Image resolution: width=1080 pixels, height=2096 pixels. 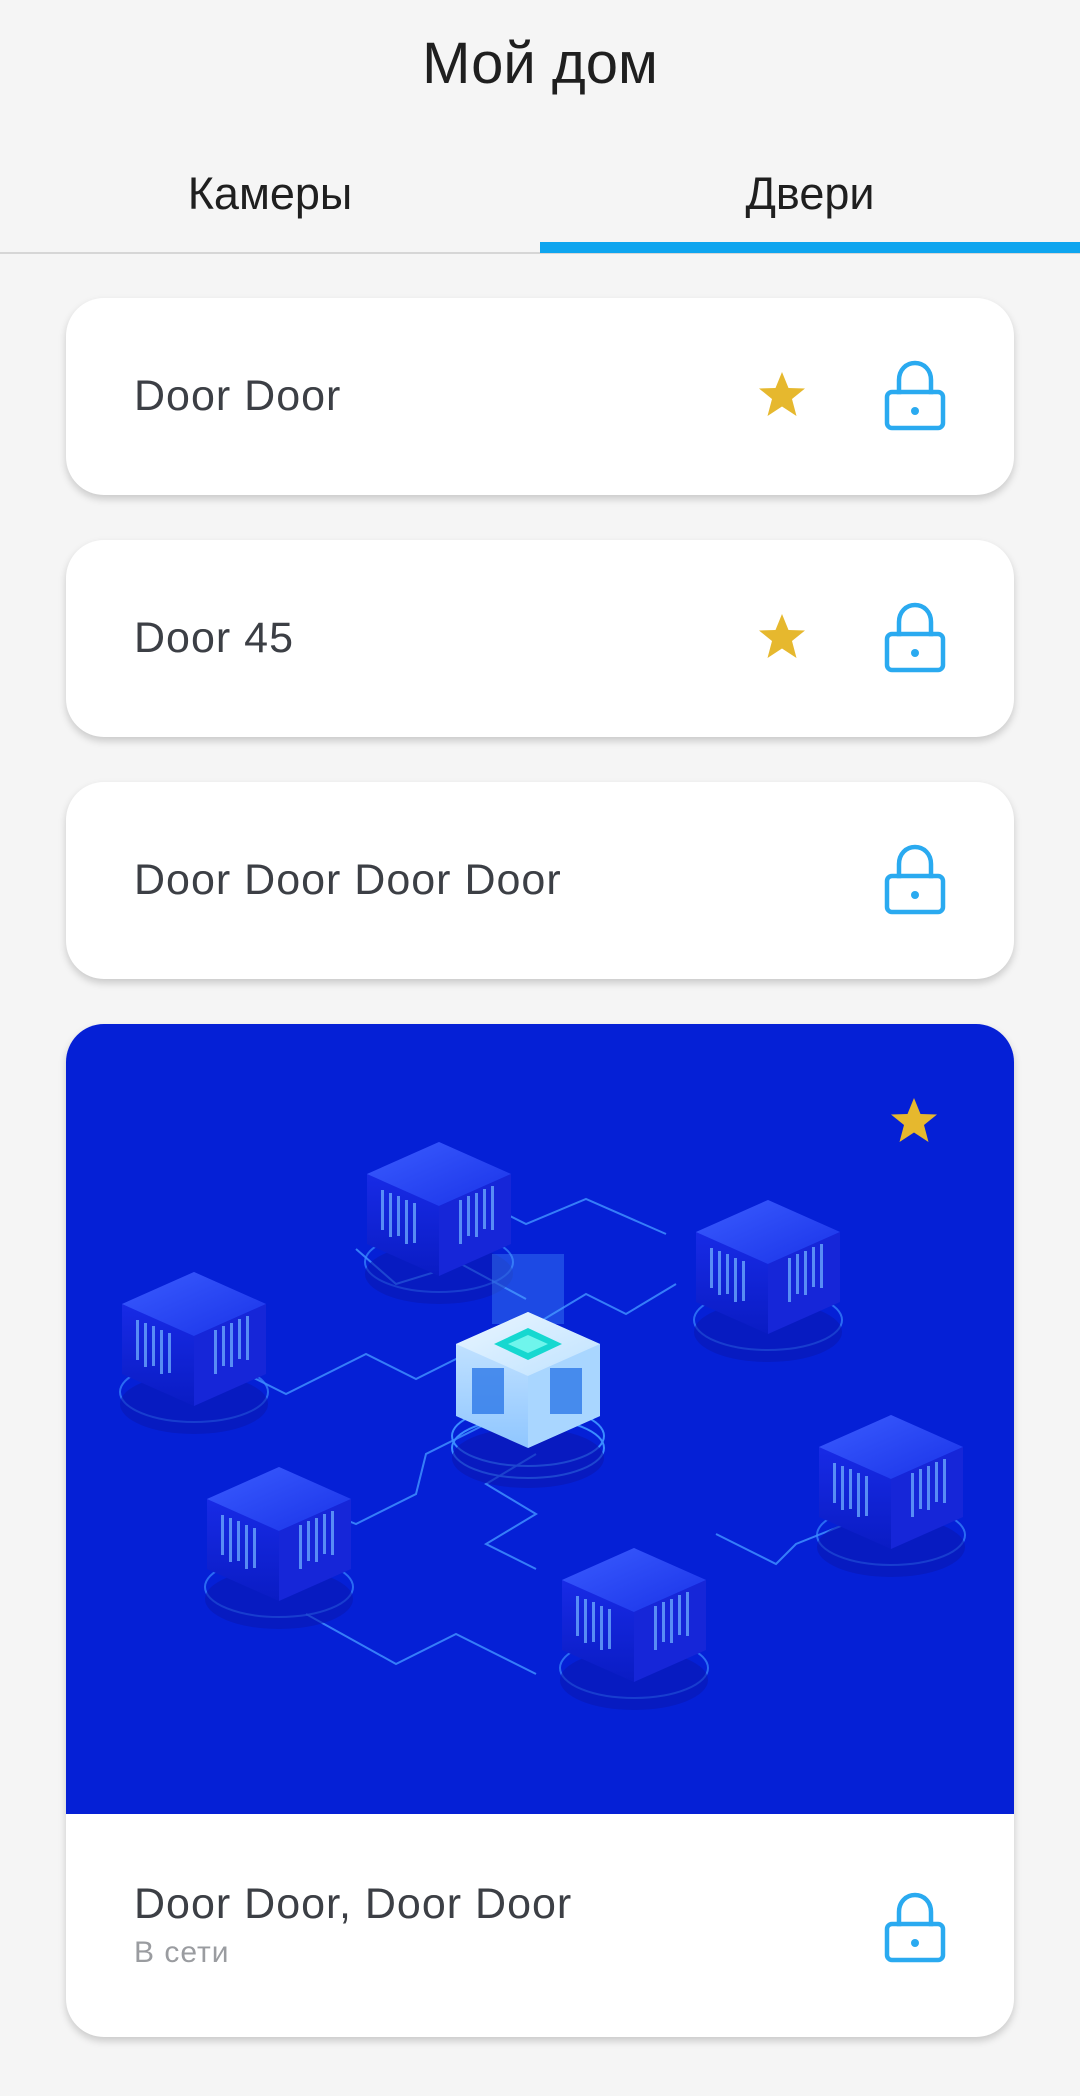 What do you see at coordinates (540, 638) in the screenshot?
I see `door-card: Door 45` at bounding box center [540, 638].